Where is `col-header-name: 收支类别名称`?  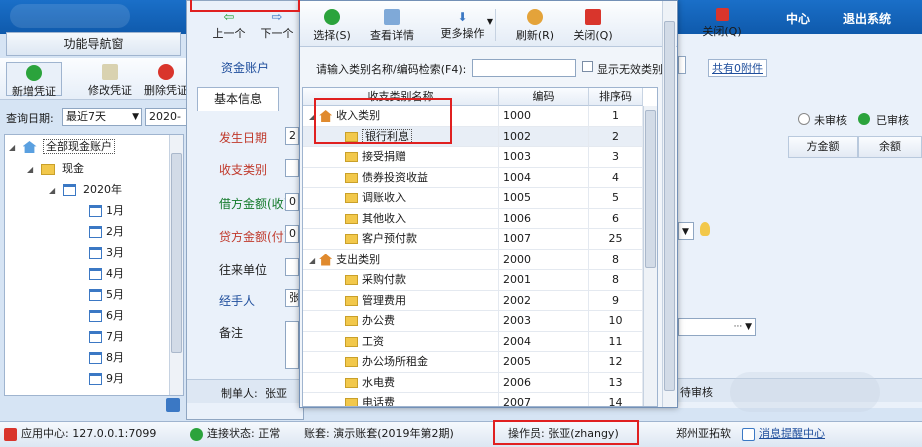 col-header-name: 收支类别名称 is located at coordinates (401, 97).